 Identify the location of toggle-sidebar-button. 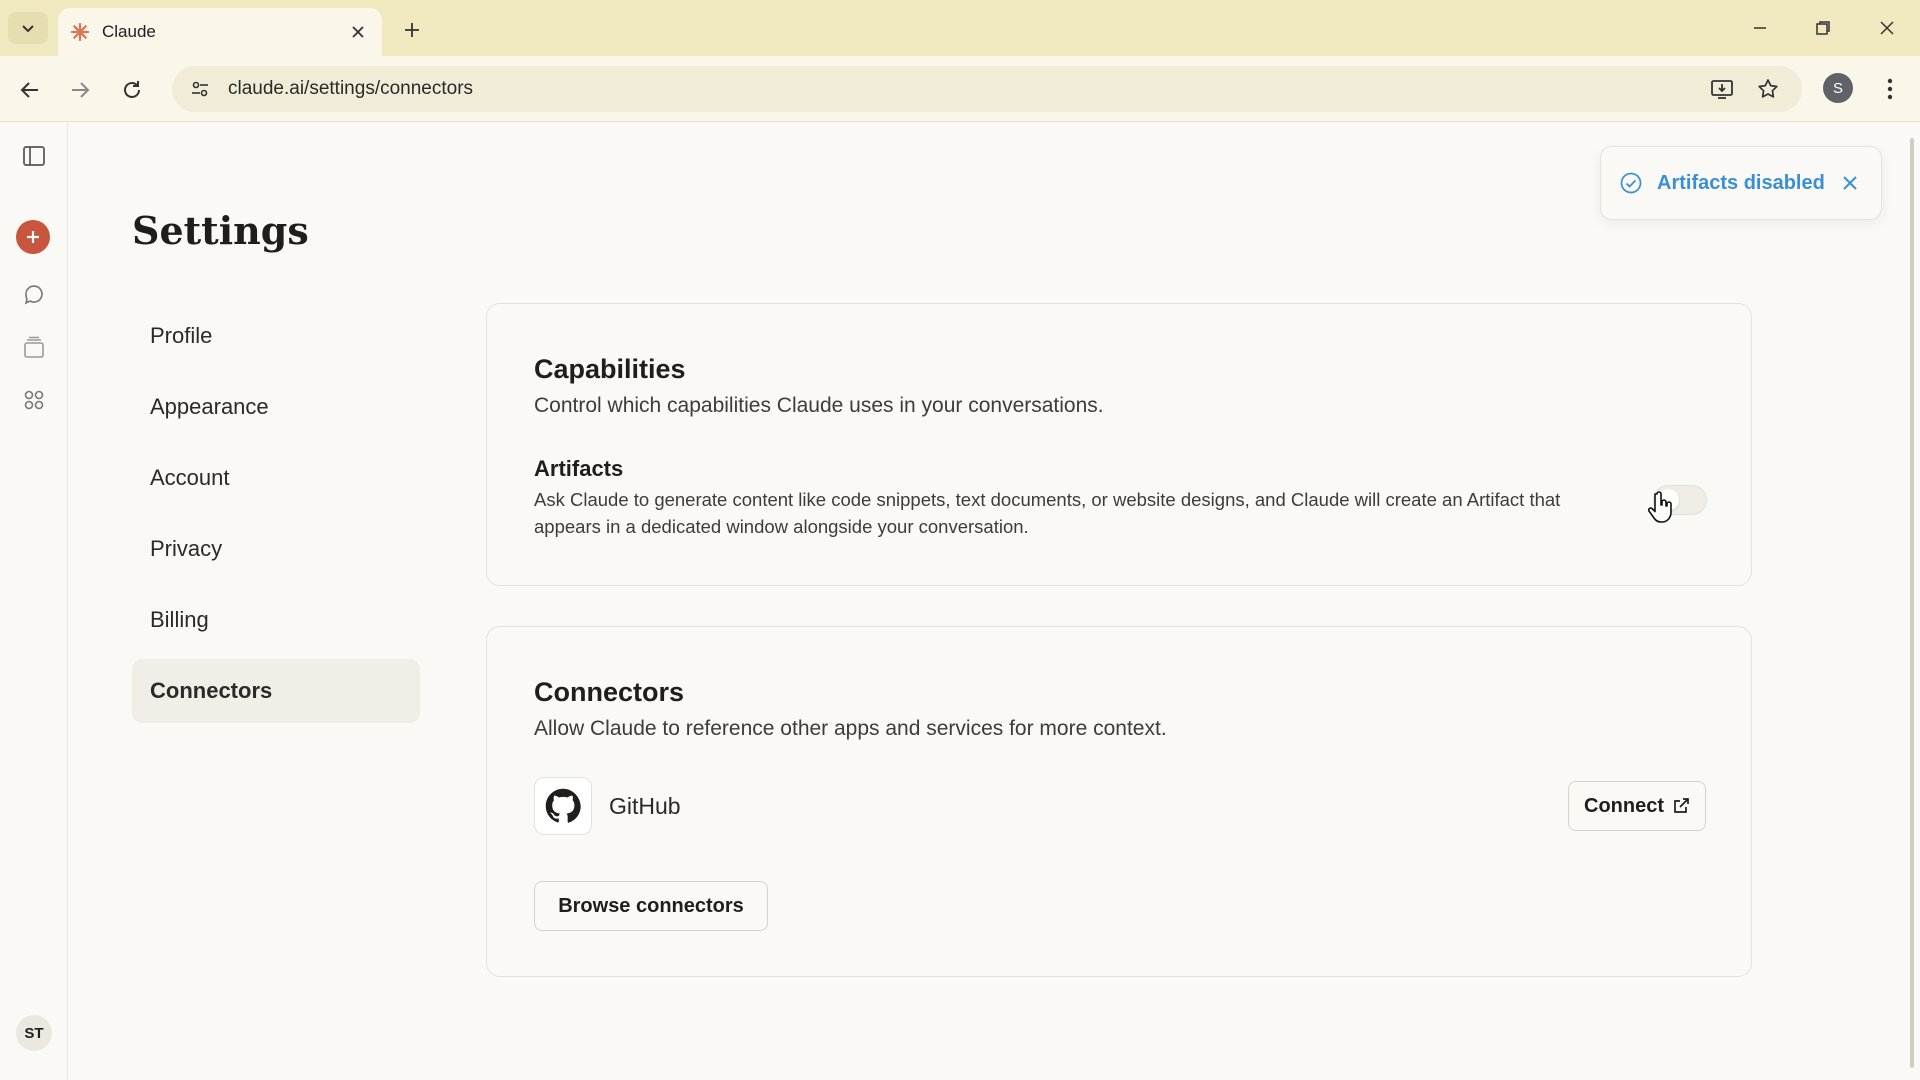
(34, 156).